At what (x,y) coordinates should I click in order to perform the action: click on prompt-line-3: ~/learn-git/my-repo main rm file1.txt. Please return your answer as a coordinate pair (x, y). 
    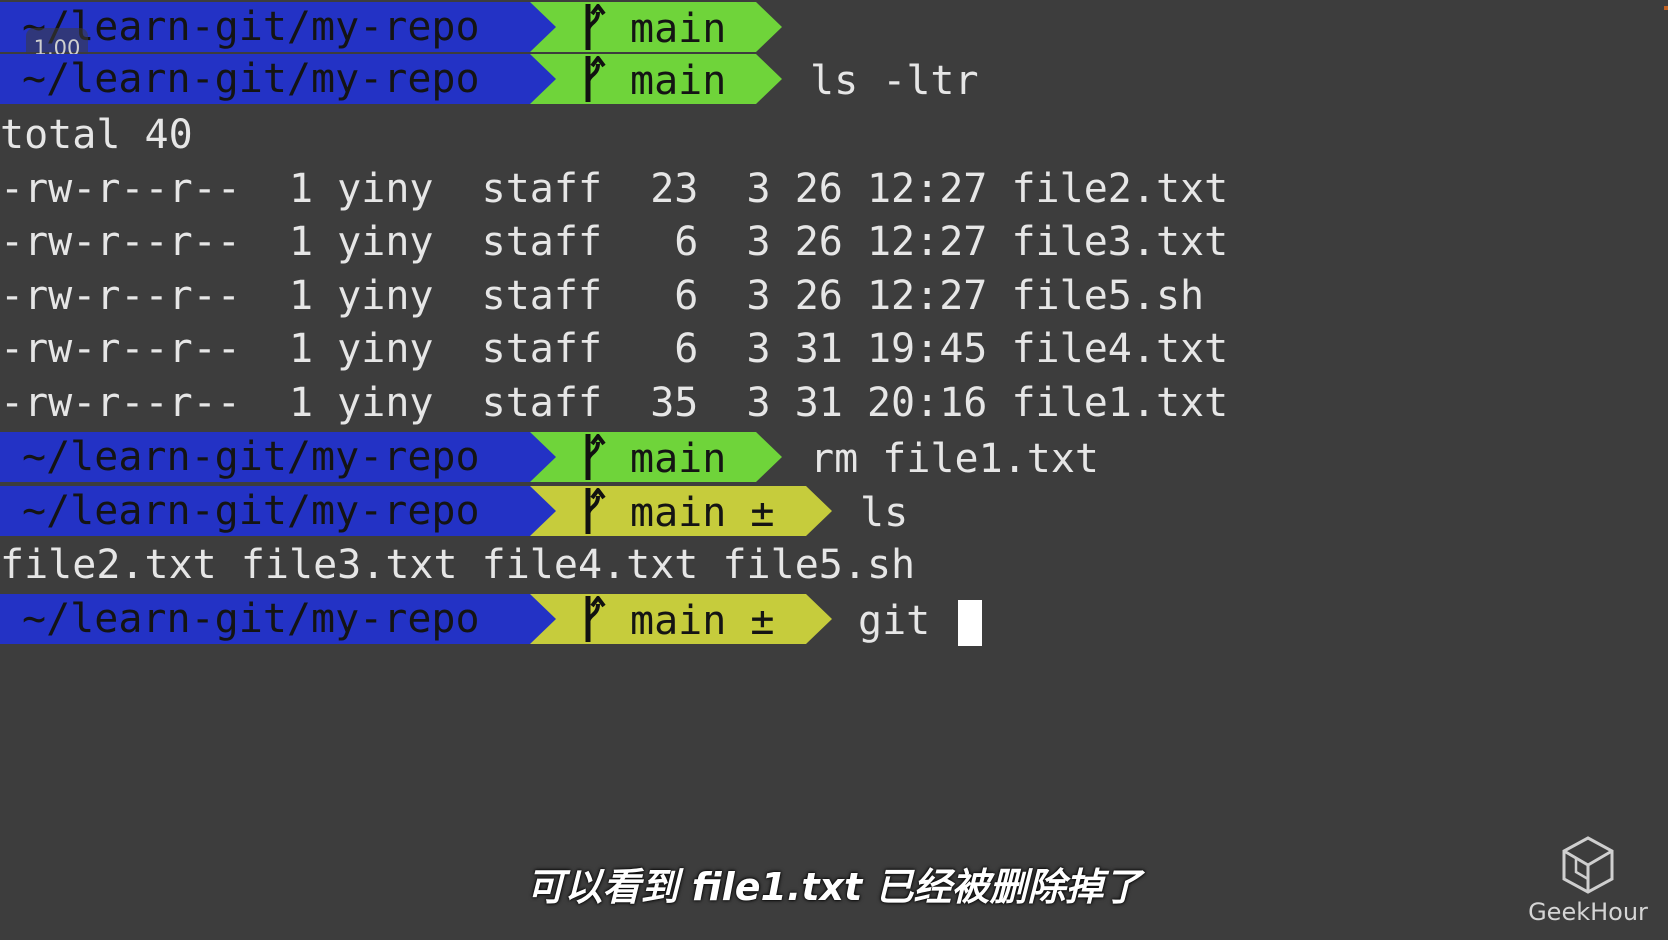
    Looking at the image, I should click on (834, 459).